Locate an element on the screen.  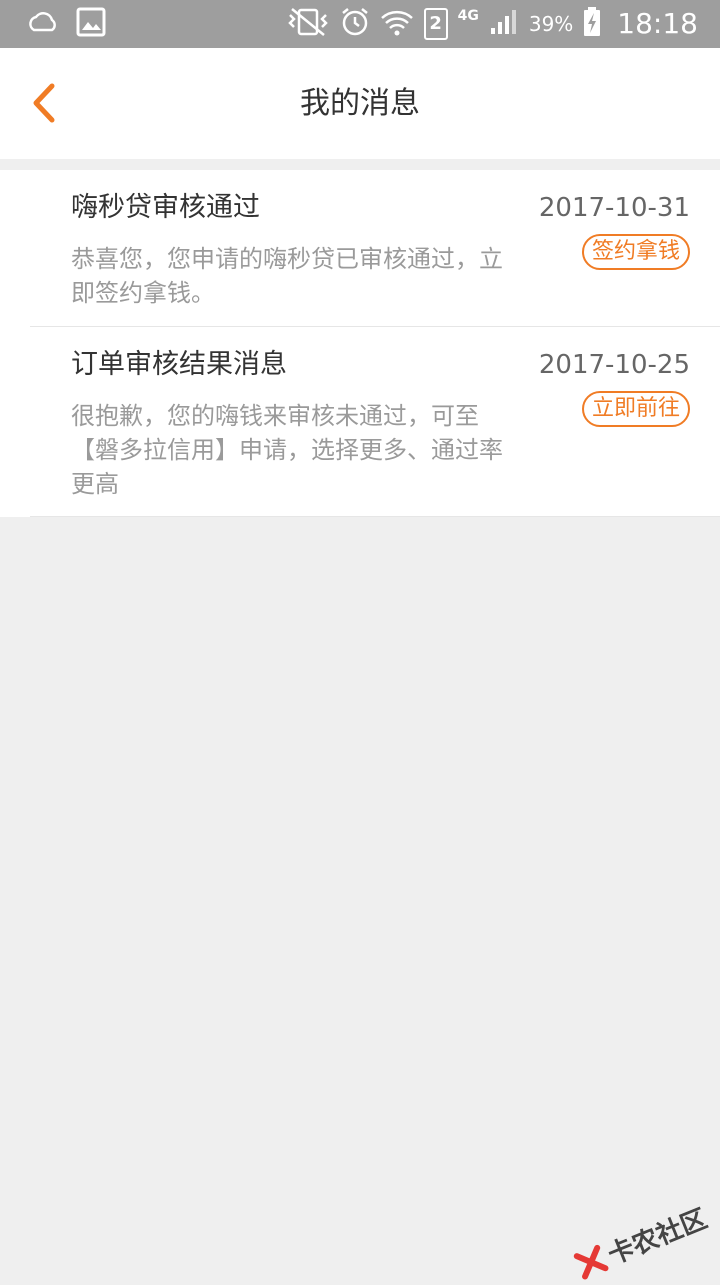
page-title: 我的消息 is located at coordinates (360, 103).